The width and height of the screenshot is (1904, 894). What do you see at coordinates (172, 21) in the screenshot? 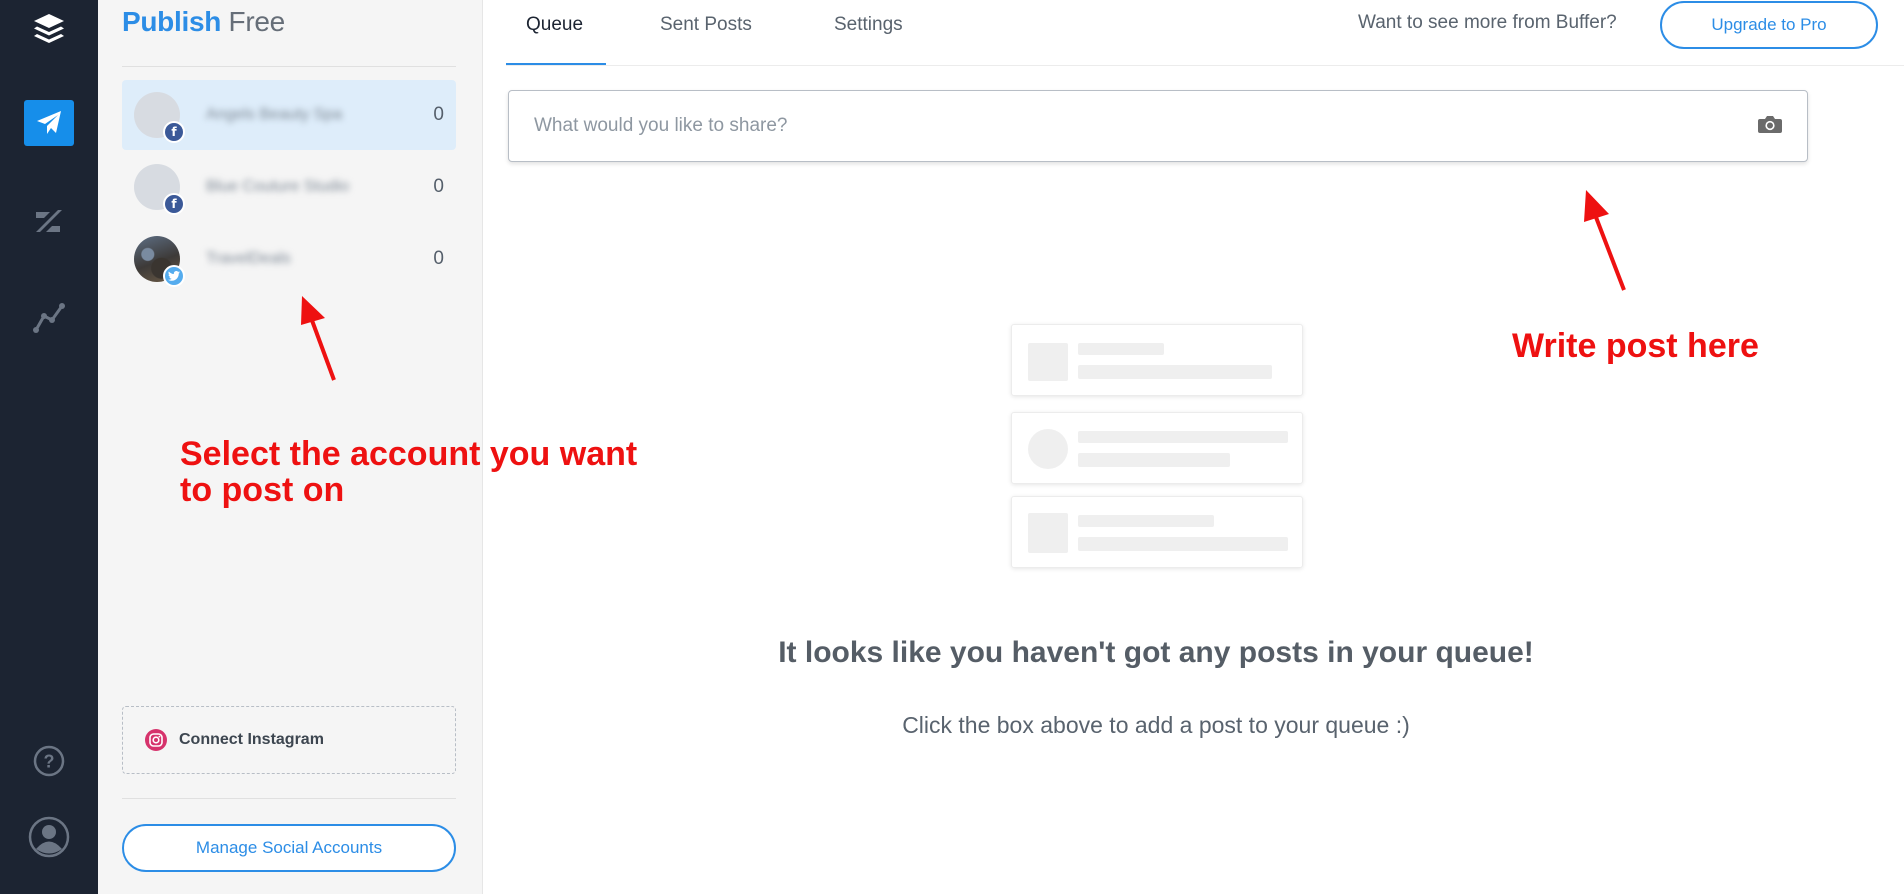
I see `brand-product: Publish` at bounding box center [172, 21].